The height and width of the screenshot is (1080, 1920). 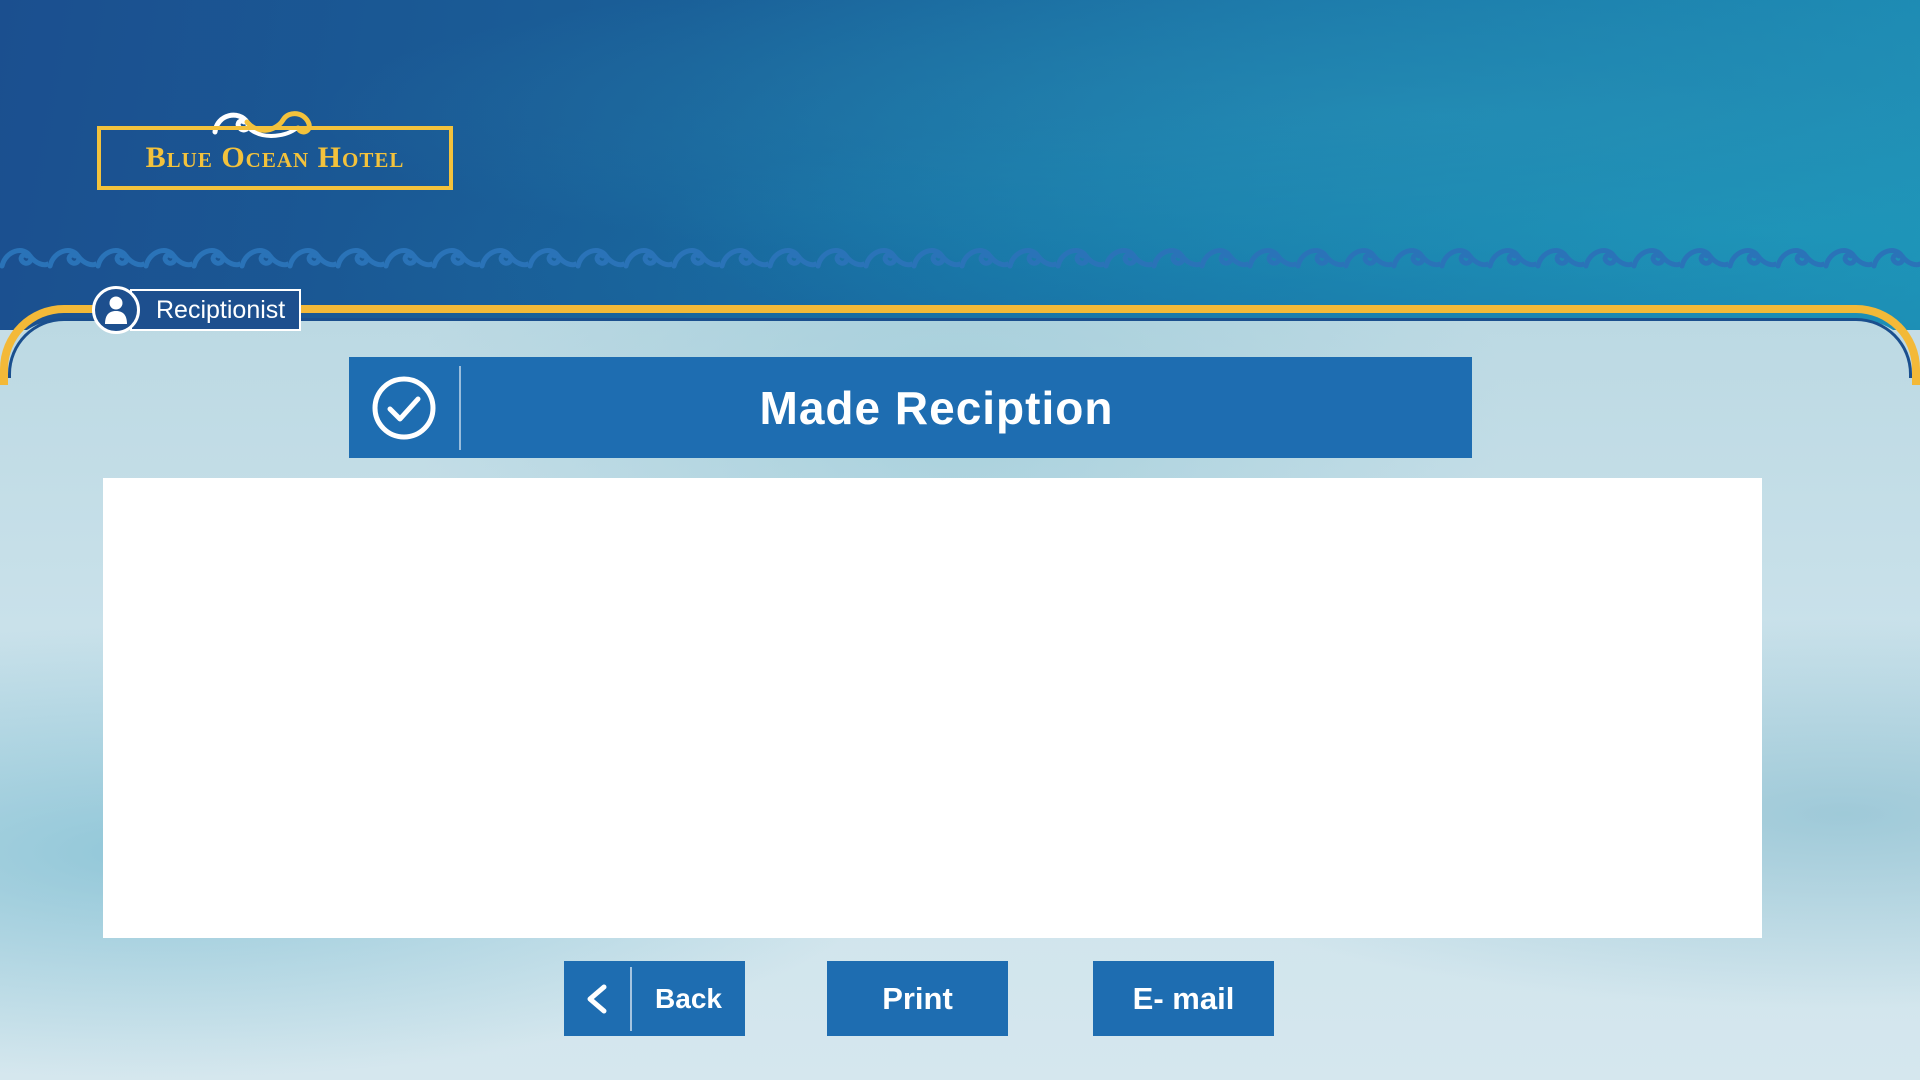 I want to click on print-button: Print, so click(x=917, y=998).